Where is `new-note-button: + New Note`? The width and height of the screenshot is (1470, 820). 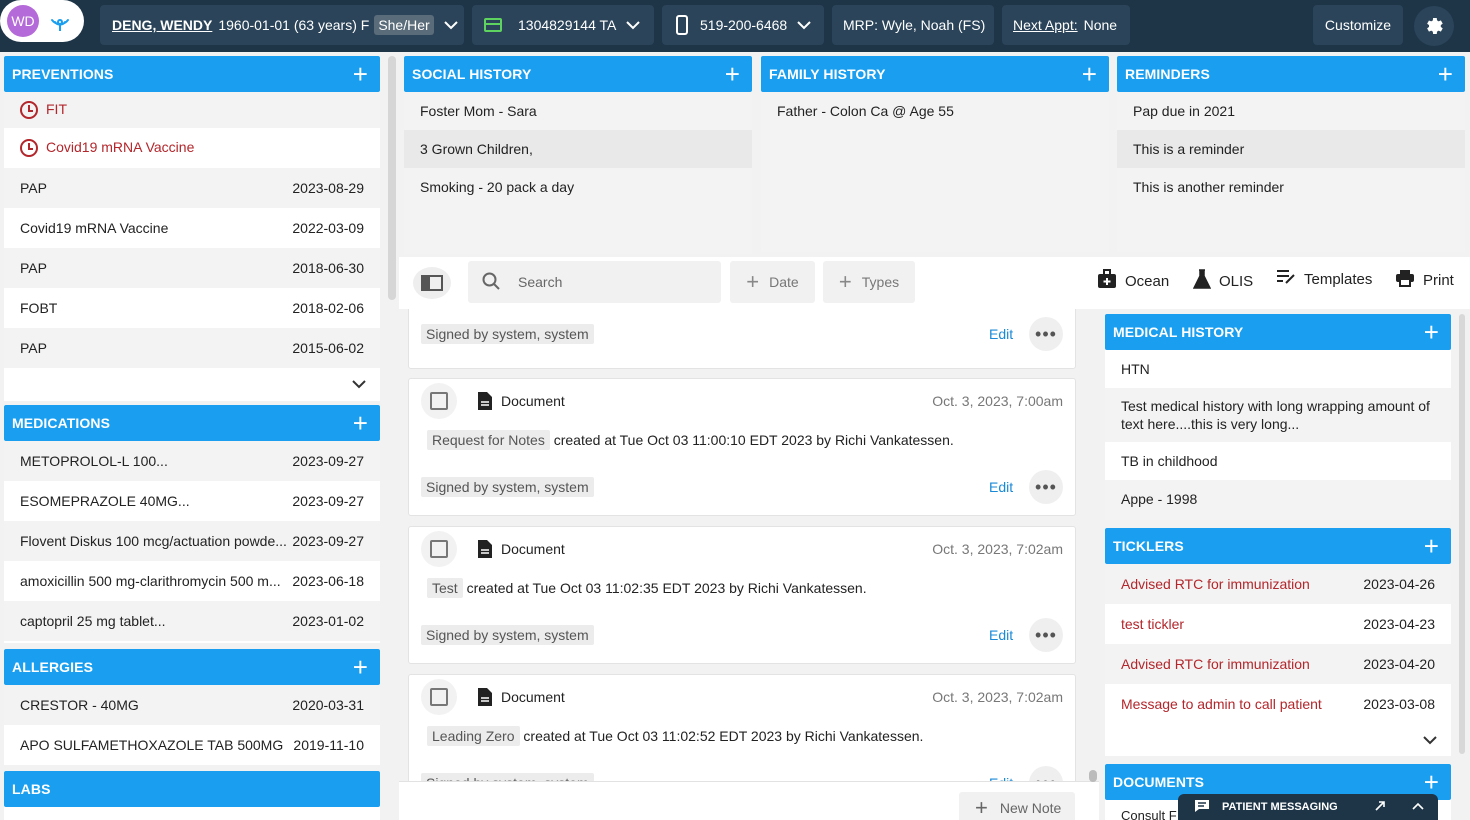 new-note-button: + New Note is located at coordinates (1017, 806).